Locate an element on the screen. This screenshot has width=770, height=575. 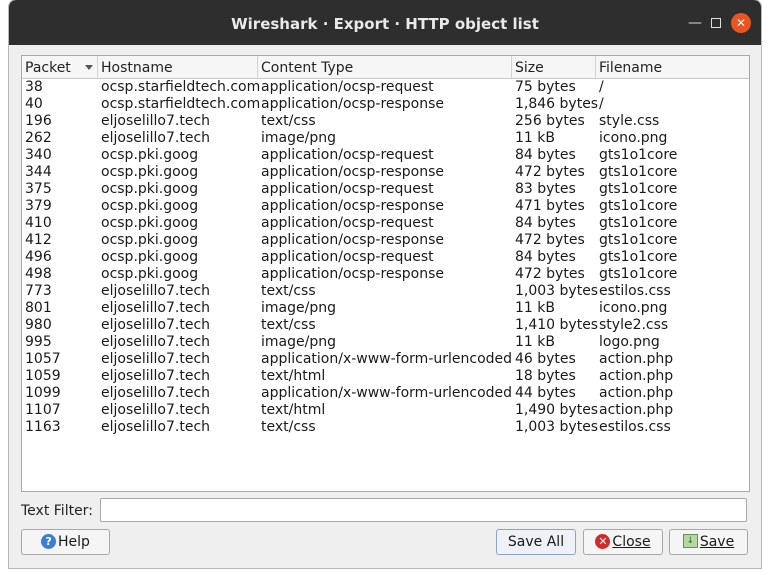
cell-filename: style2.css is located at coordinates (634, 325).